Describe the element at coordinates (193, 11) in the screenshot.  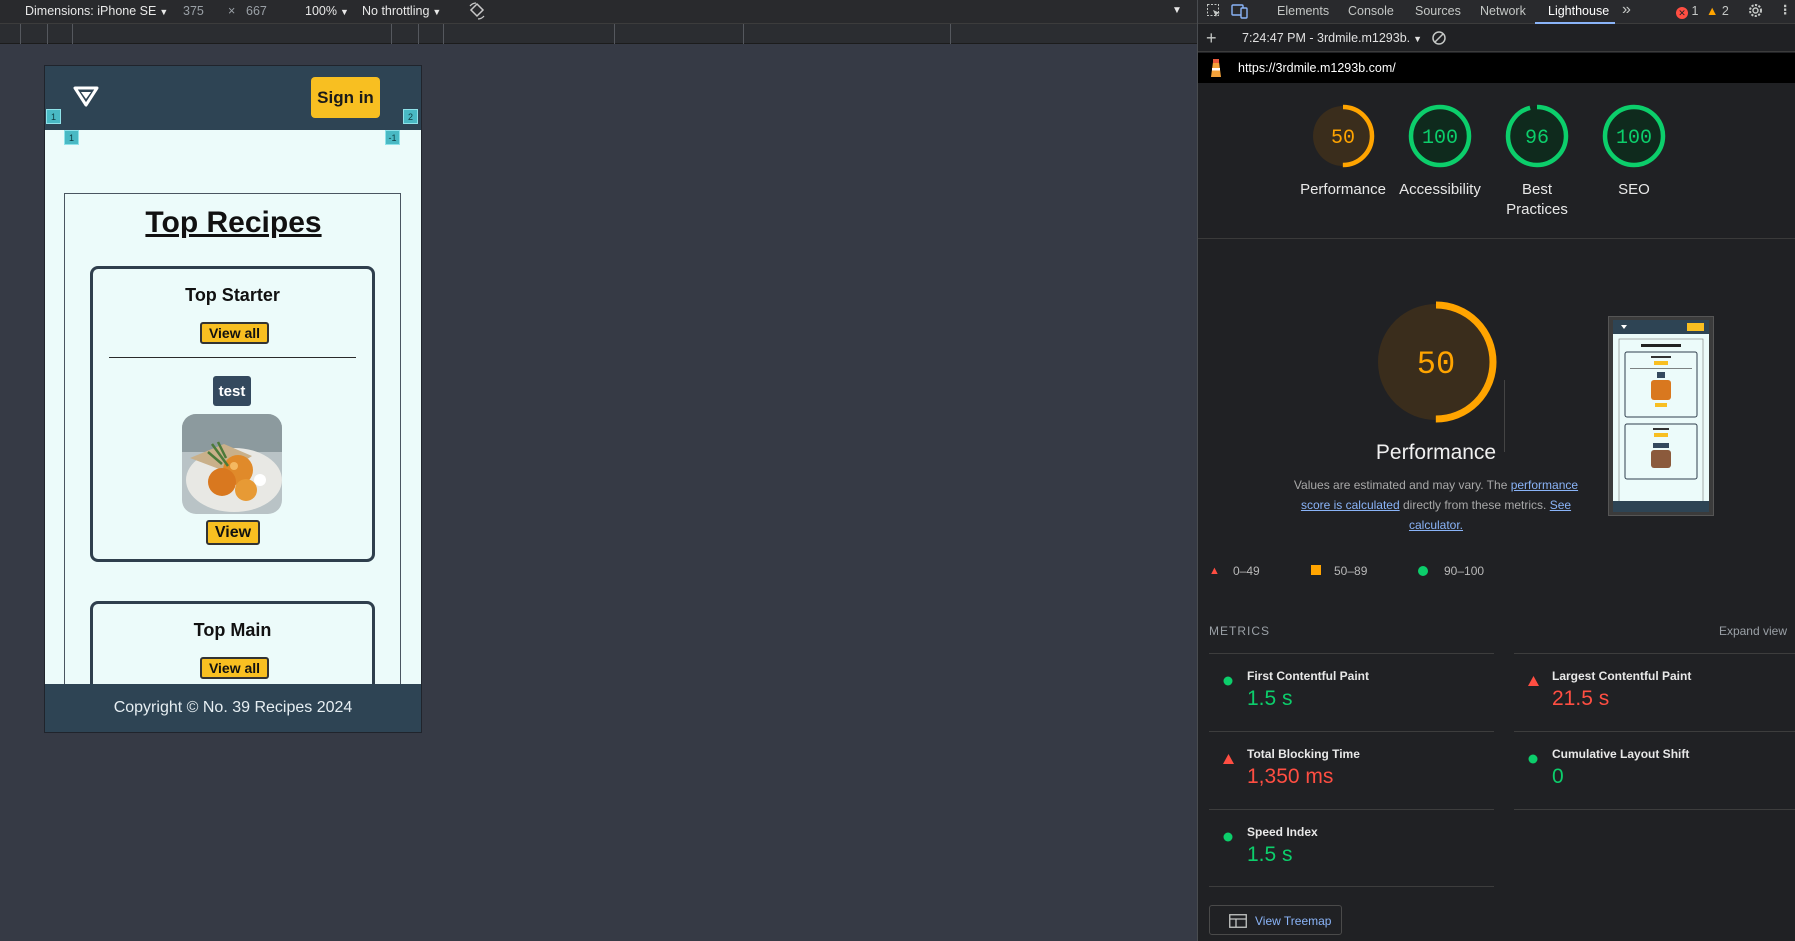
I see `width-input: 375` at that location.